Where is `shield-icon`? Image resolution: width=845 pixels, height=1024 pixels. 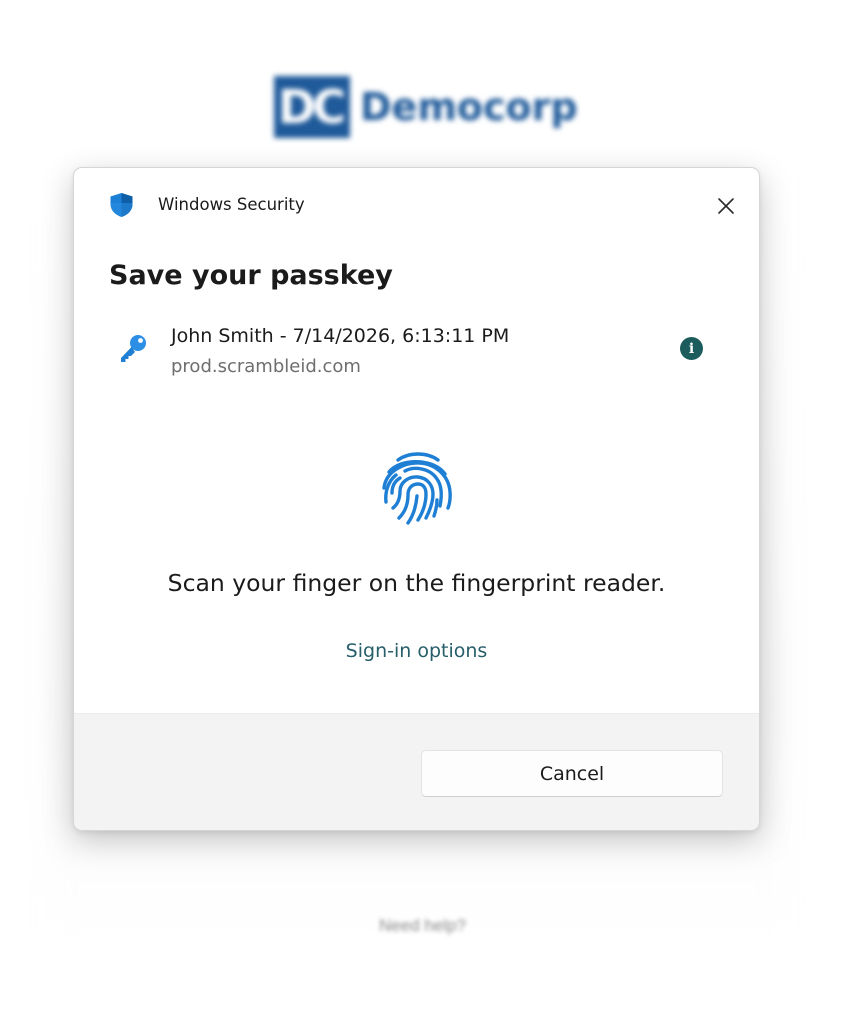 shield-icon is located at coordinates (121, 205).